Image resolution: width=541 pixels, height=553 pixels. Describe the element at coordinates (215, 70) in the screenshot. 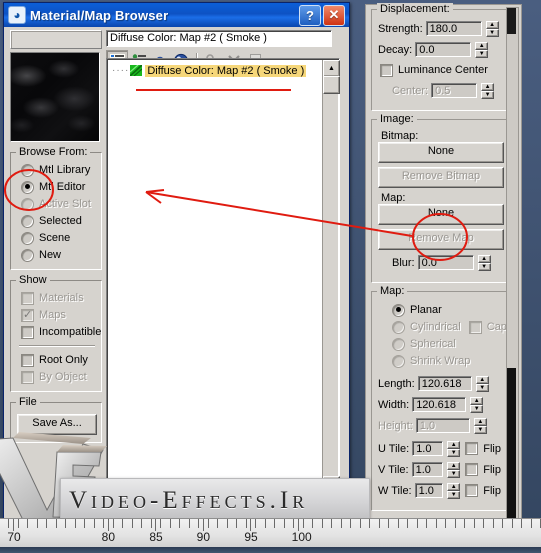

I see `list-item: ···· Diffuse Color: Map #2 ( Smoke )` at that location.